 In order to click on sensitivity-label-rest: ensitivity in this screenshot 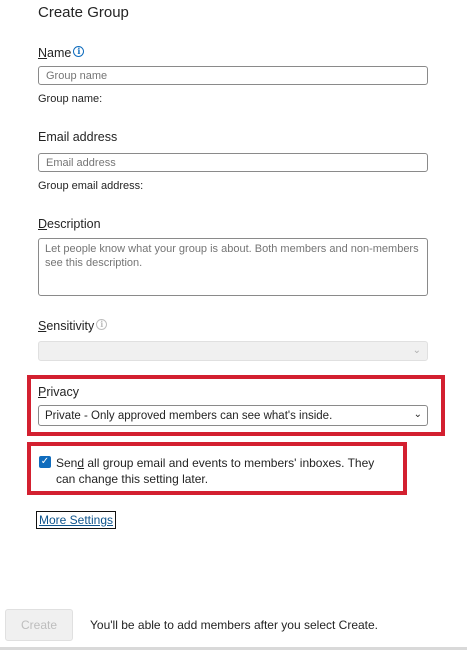, I will do `click(70, 326)`.